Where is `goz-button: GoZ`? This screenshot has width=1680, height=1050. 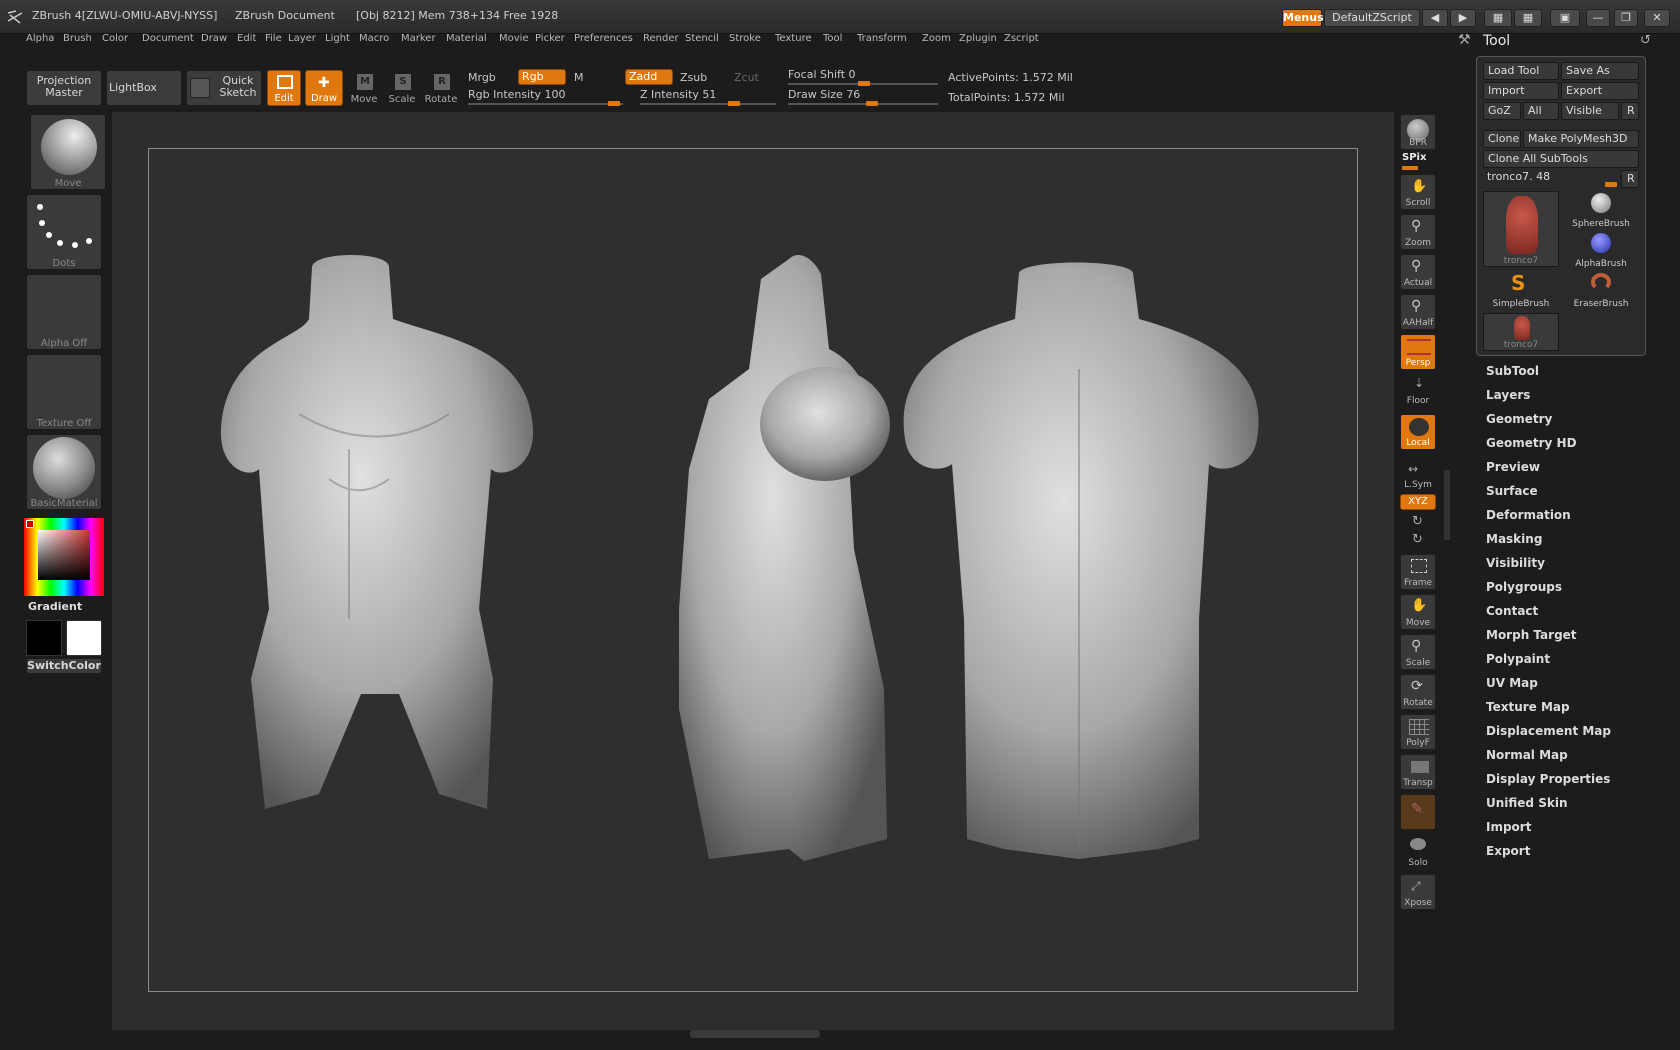 goz-button: GoZ is located at coordinates (1502, 111).